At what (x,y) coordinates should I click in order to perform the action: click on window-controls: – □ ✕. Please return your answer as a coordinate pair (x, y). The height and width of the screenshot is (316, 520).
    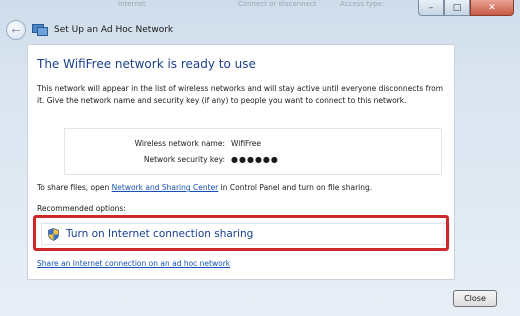
    Looking at the image, I should click on (466, 8).